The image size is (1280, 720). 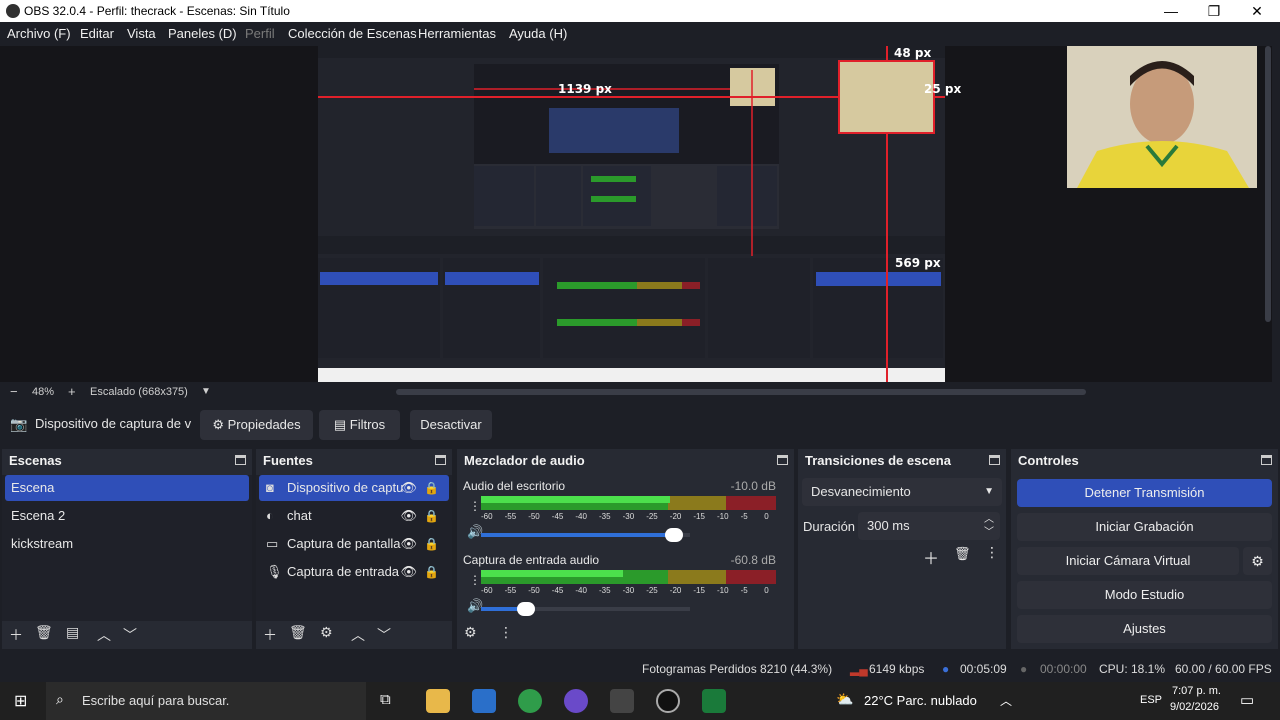 What do you see at coordinates (206, 391) in the screenshot?
I see `scaling-dropdown: ▼` at bounding box center [206, 391].